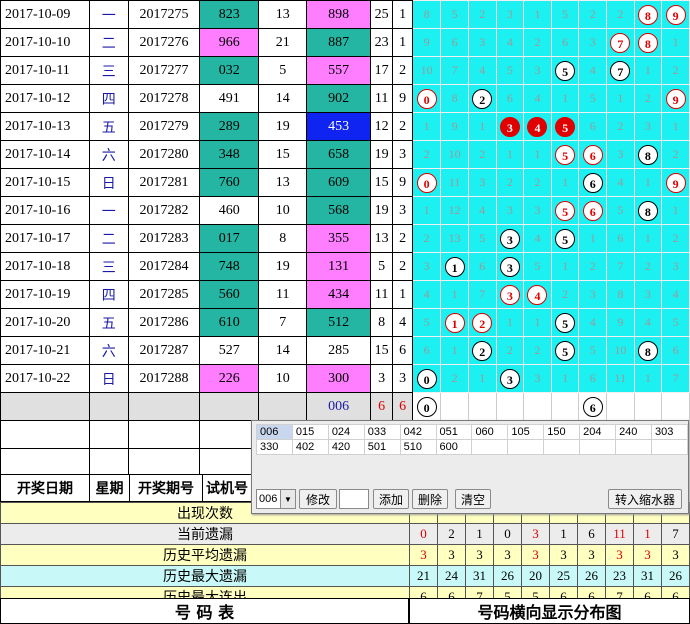 Image resolution: width=690 pixels, height=624 pixels. What do you see at coordinates (645, 499) in the screenshot?
I see `import-to-reducer-button: 转入缩水器` at bounding box center [645, 499].